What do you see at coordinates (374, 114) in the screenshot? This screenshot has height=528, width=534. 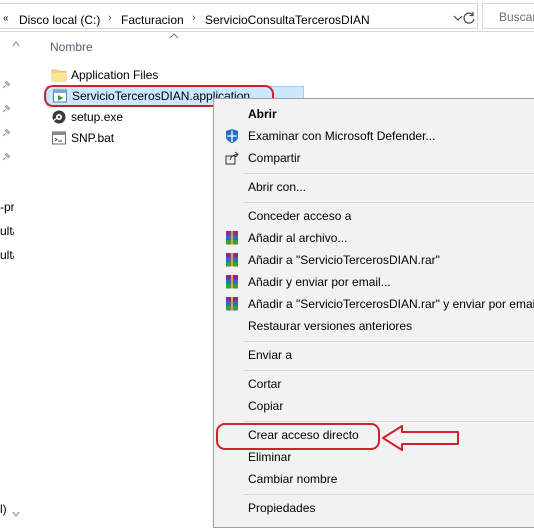 I see `menu-item-abrir: Abrir` at bounding box center [374, 114].